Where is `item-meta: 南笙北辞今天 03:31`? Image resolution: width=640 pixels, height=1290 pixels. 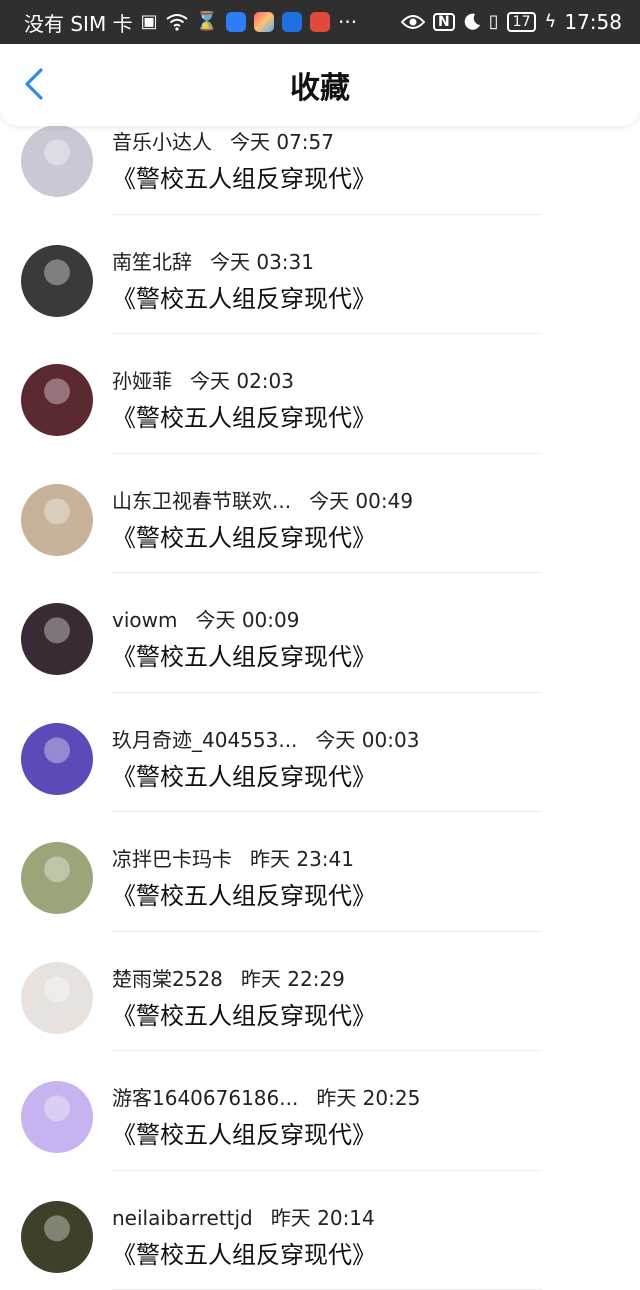
item-meta: 南笙北辞今天 03:31 is located at coordinates (213, 260).